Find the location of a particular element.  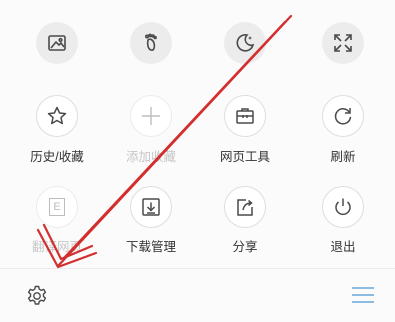

image-mode-button is located at coordinates (57, 43).